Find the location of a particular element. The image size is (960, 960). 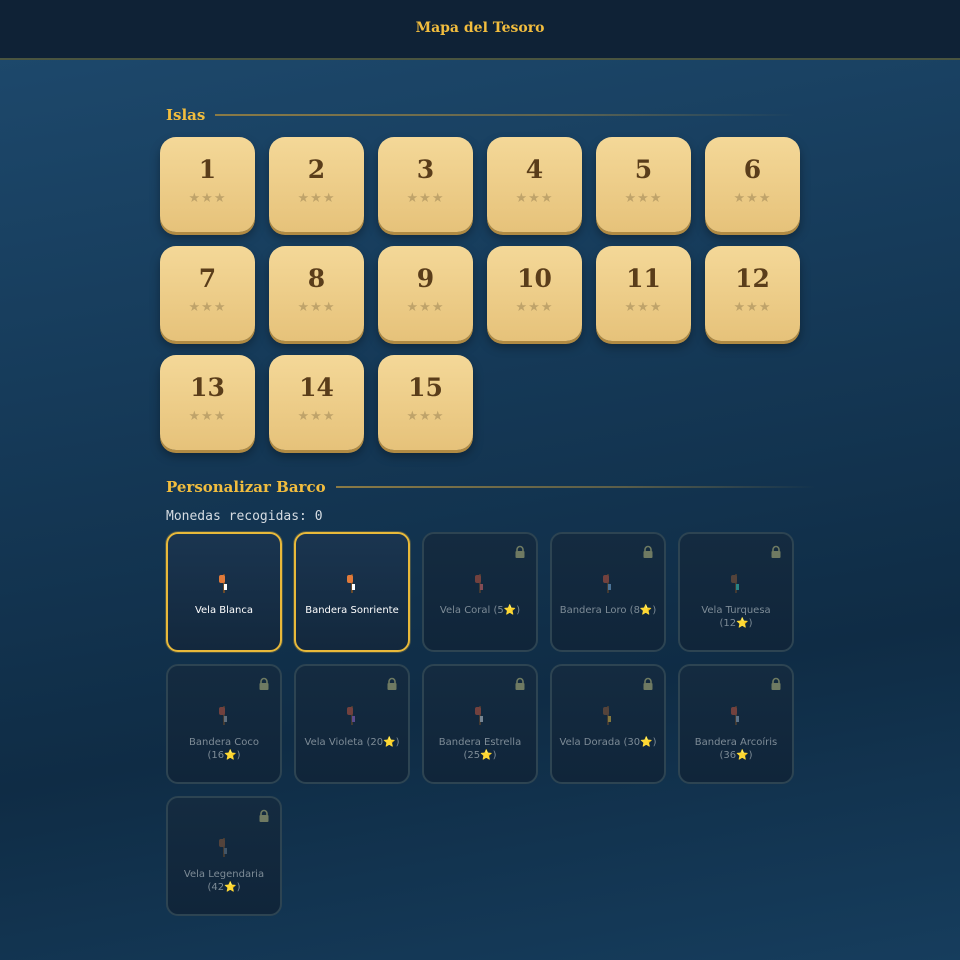

level-number: 9 is located at coordinates (425, 278).